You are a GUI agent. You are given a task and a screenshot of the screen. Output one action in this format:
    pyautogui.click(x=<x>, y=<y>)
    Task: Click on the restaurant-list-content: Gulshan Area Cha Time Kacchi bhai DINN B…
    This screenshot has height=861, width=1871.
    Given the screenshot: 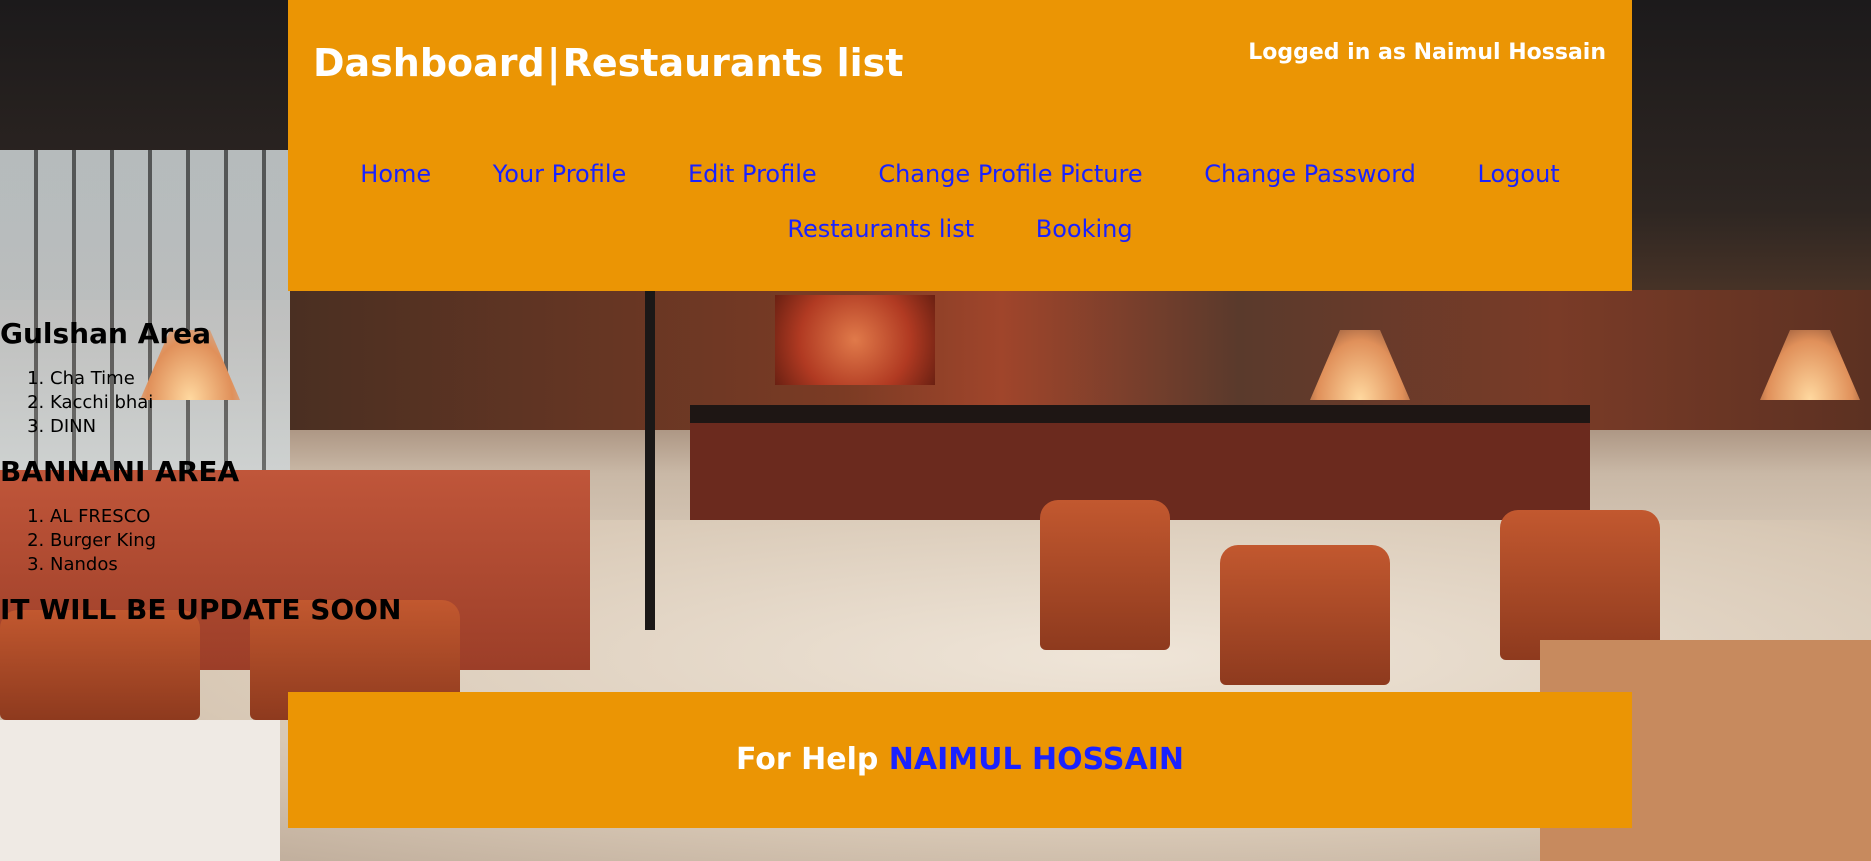 What is the action you would take?
    pyautogui.click(x=200, y=472)
    